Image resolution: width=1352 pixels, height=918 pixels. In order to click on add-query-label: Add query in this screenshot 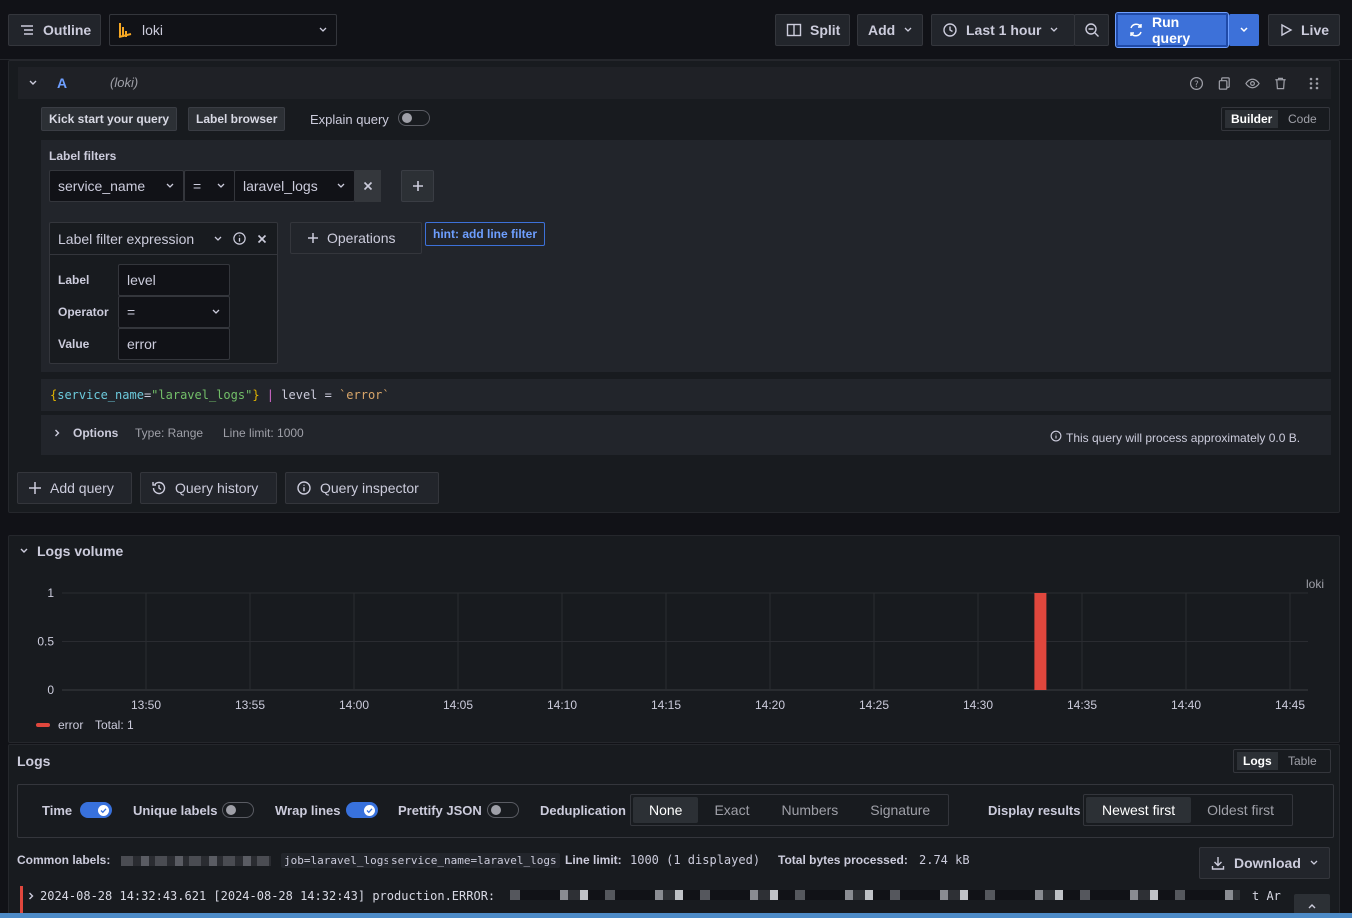, I will do `click(82, 488)`.